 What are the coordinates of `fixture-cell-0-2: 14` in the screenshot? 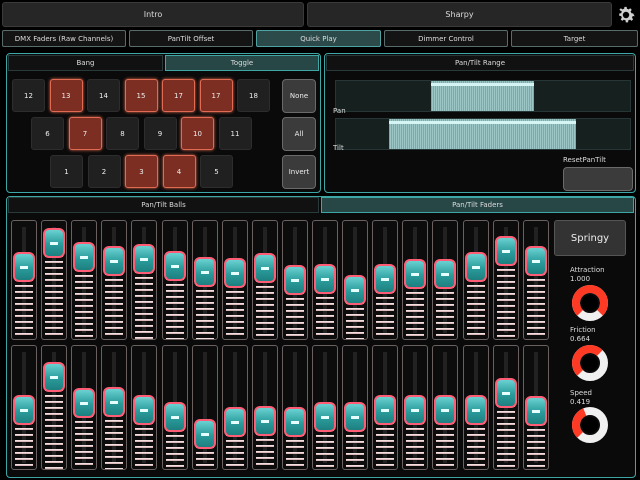 It's located at (103, 95).